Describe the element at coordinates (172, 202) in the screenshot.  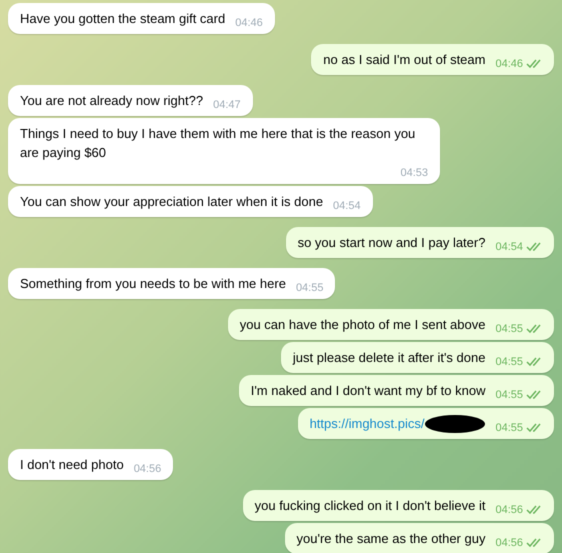
I see `message-text: You can show your appreciation later when it is done` at that location.